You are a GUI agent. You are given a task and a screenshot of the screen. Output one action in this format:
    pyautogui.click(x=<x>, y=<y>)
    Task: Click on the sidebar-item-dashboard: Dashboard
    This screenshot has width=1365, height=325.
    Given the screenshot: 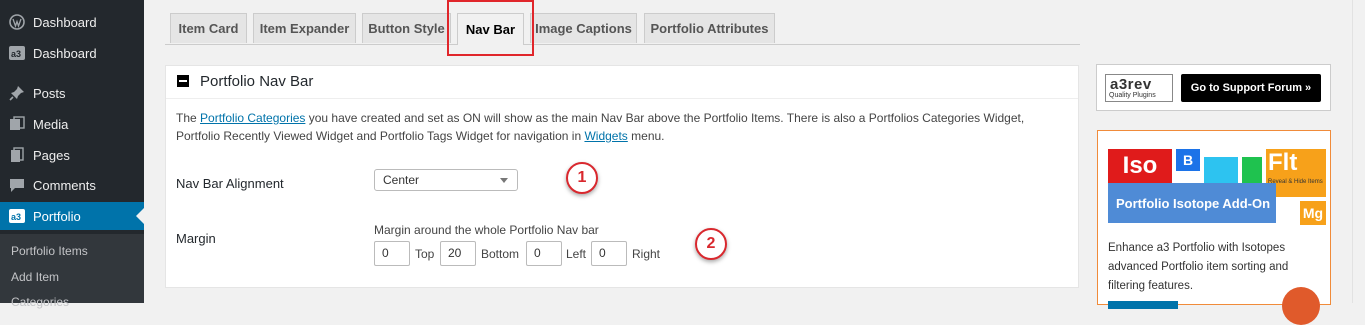 What is the action you would take?
    pyautogui.click(x=72, y=22)
    